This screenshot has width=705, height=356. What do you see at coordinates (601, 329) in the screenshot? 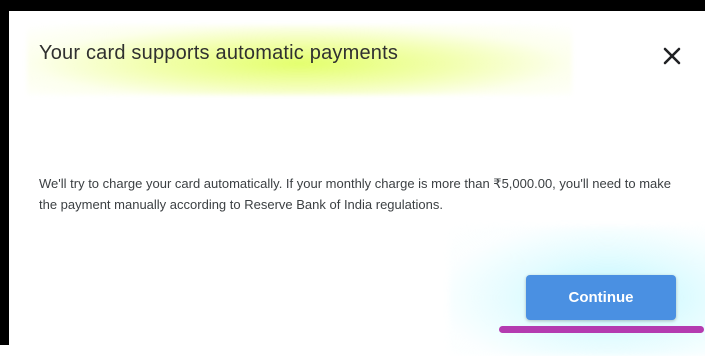
I see `underline-annotation` at bounding box center [601, 329].